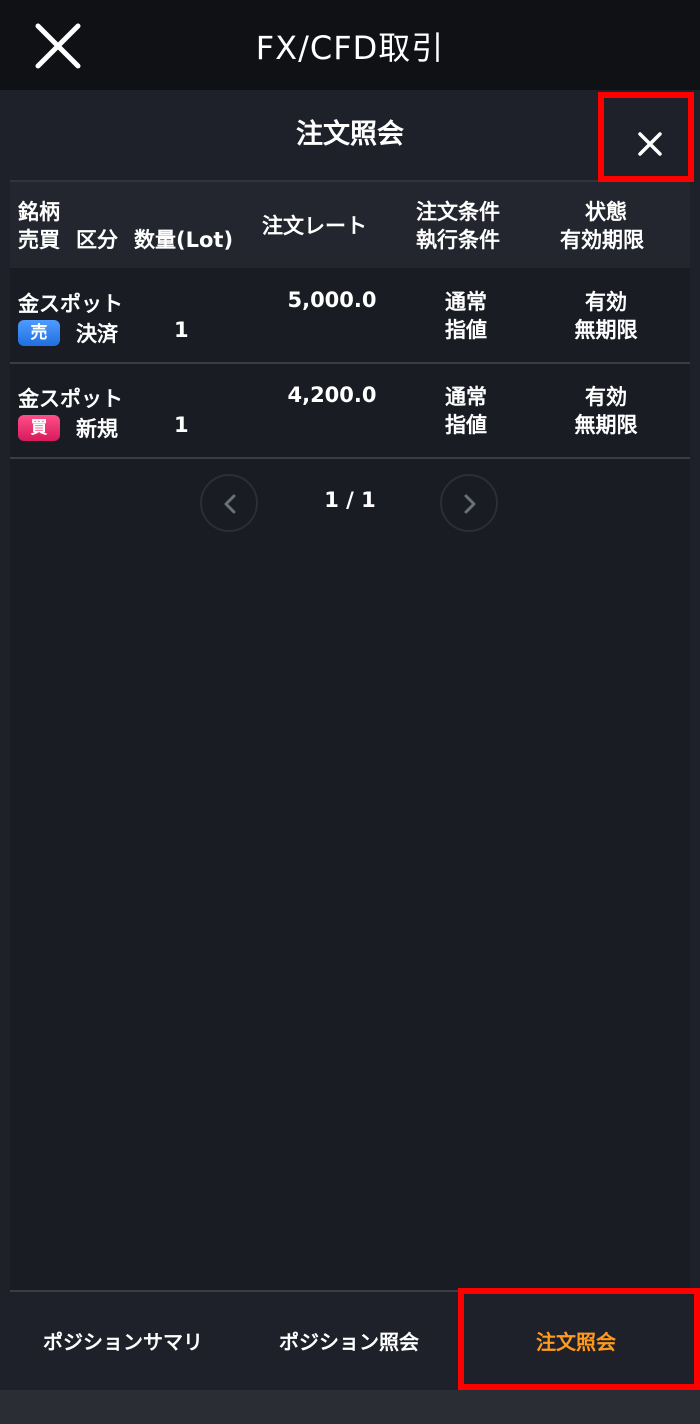  Describe the element at coordinates (458, 240) in the screenshot. I see `header-exec-cond: 執行条件` at that location.